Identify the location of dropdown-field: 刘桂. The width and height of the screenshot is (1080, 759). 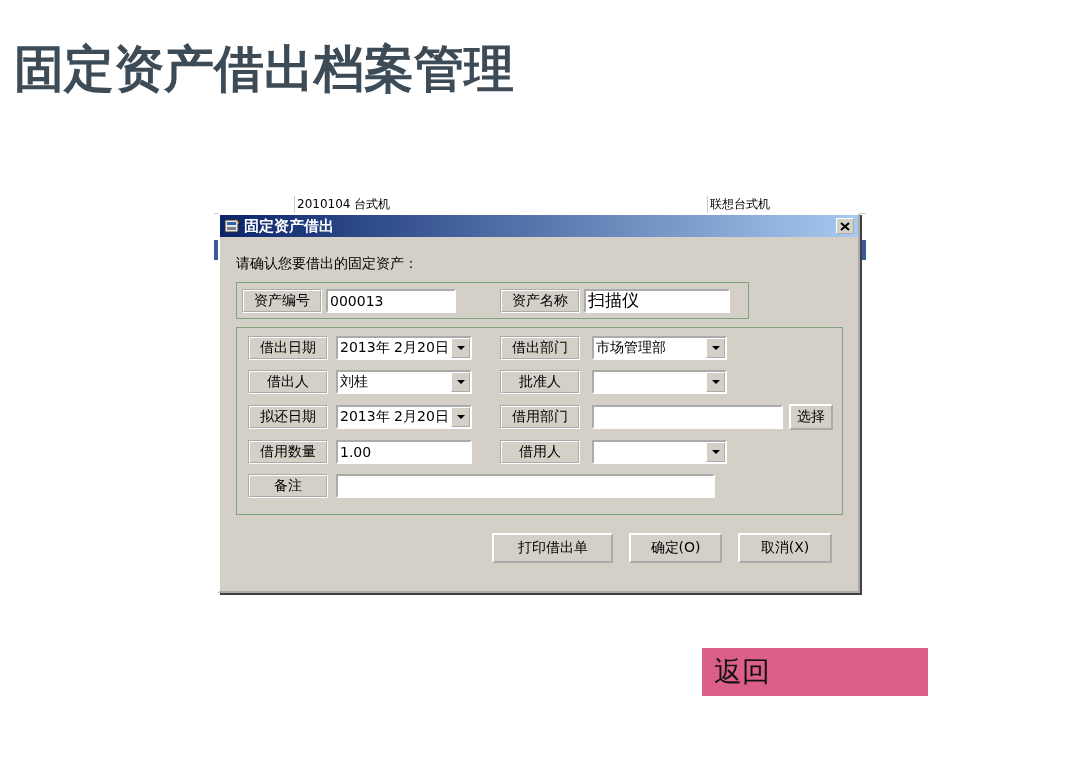
(404, 382).